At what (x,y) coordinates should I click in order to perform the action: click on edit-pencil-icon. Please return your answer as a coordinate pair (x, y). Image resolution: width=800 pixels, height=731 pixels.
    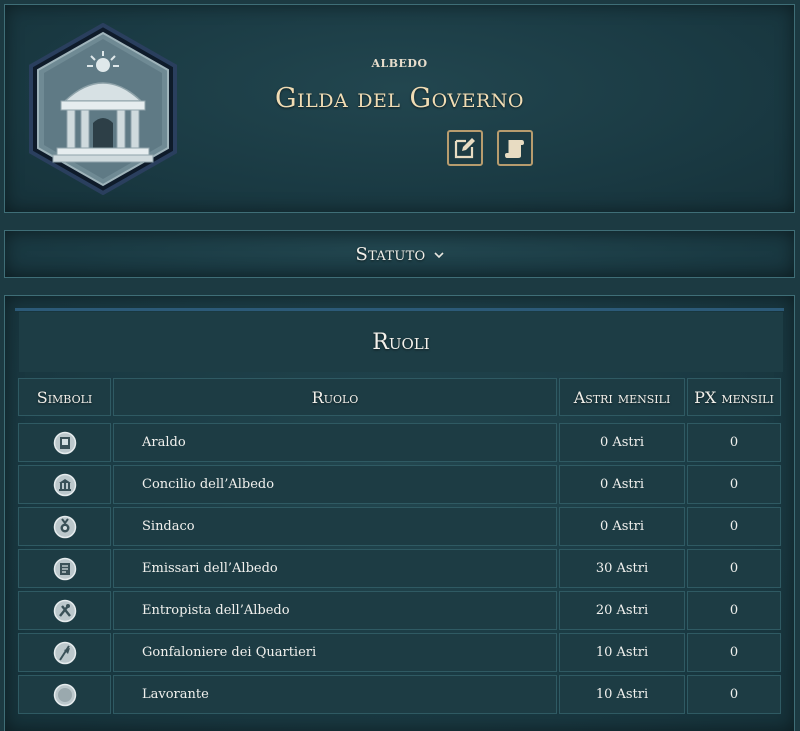
    Looking at the image, I should click on (464, 148).